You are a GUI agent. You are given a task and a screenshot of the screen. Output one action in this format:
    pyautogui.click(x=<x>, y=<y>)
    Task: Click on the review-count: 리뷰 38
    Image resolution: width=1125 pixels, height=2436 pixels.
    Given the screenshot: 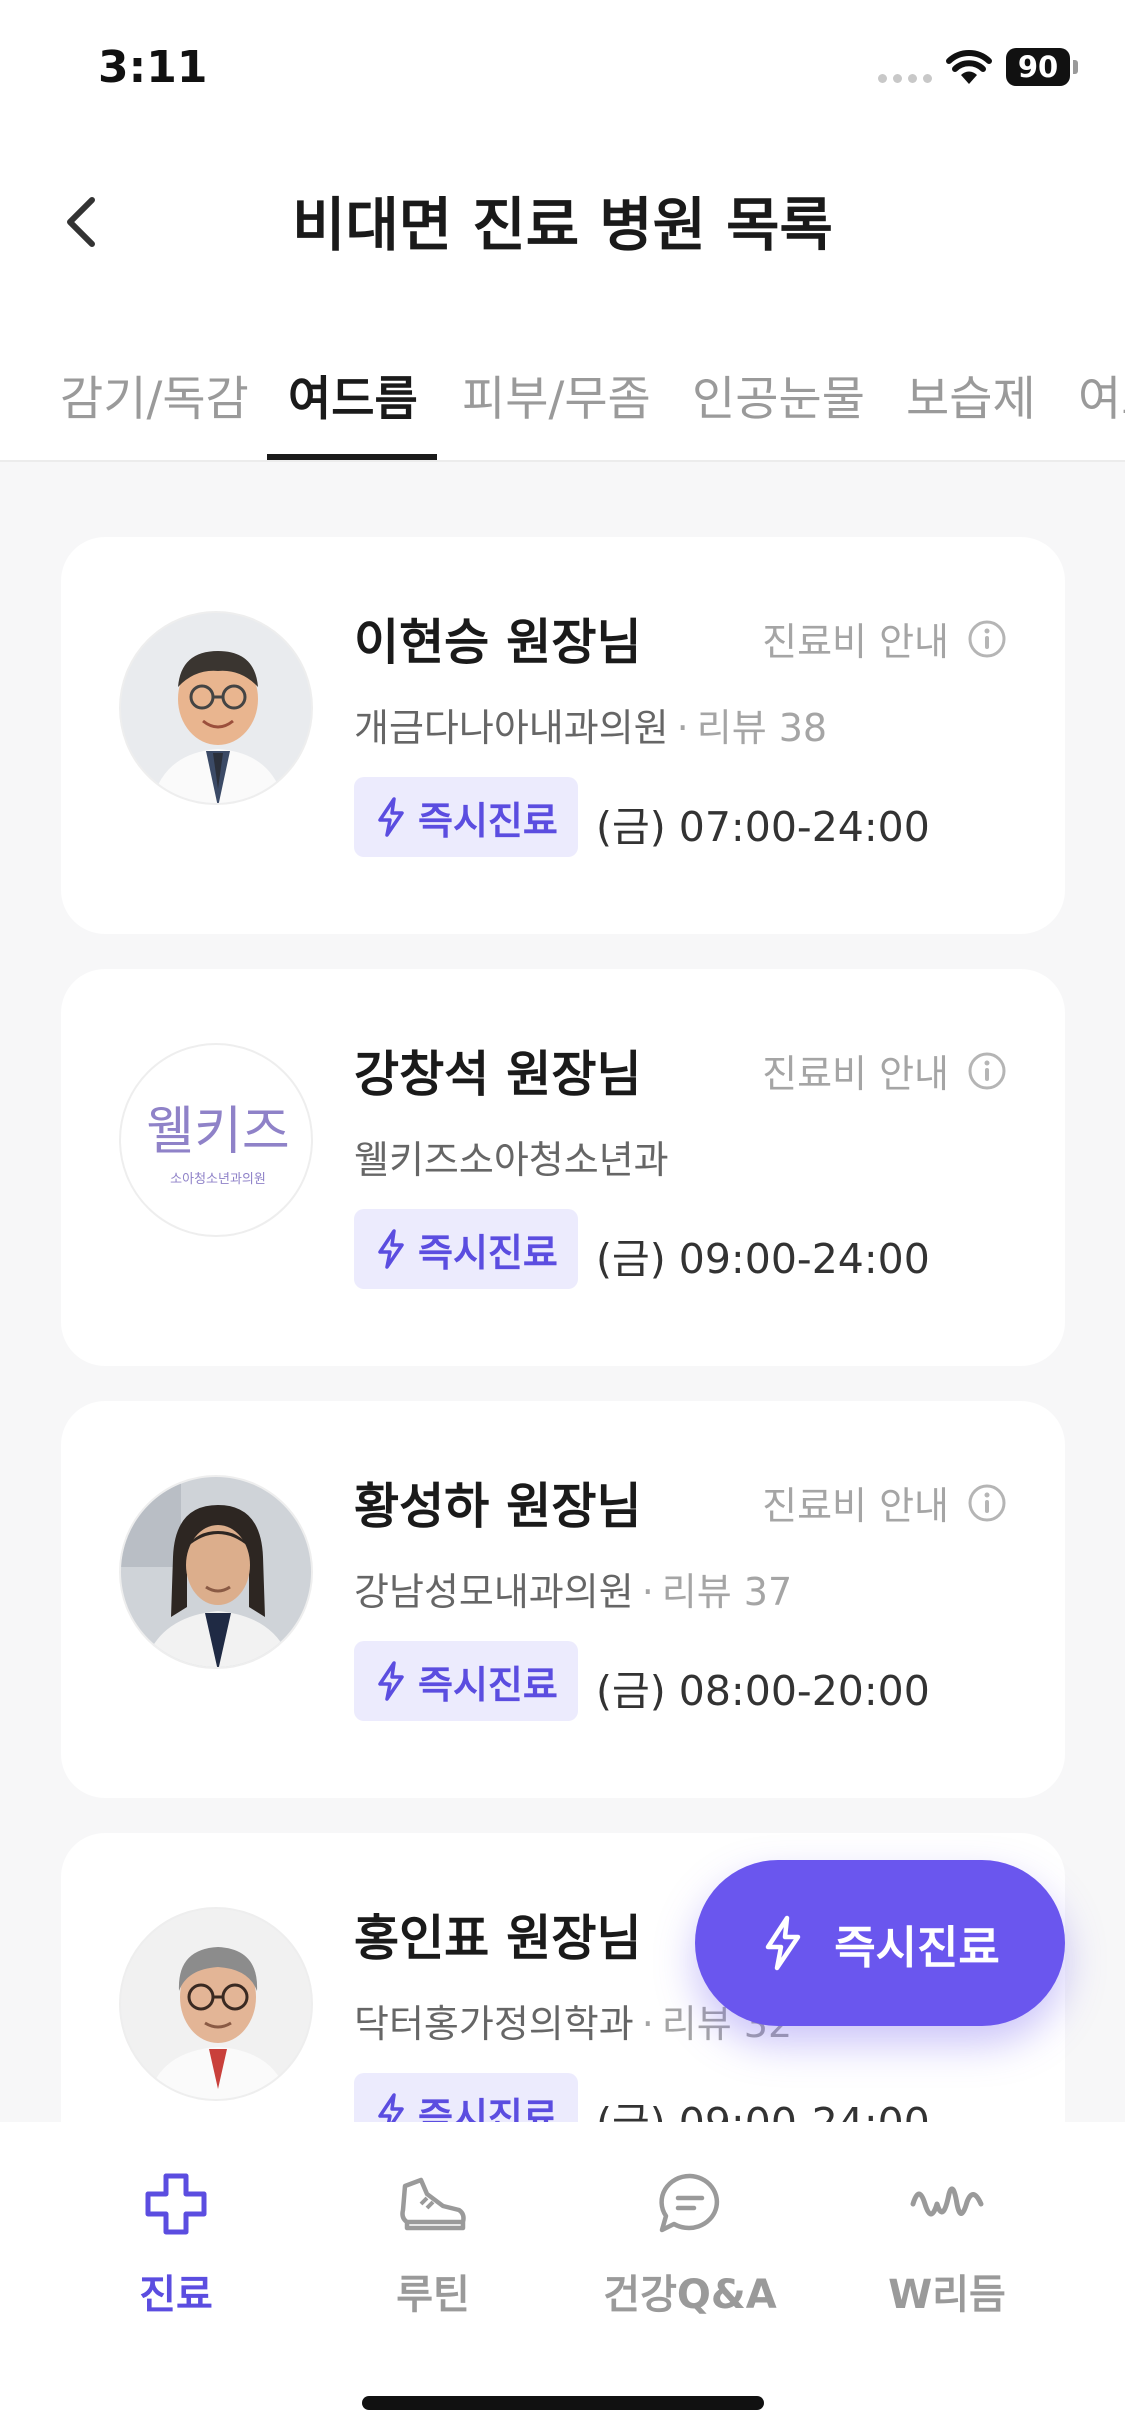 What is the action you would take?
    pyautogui.click(x=762, y=728)
    